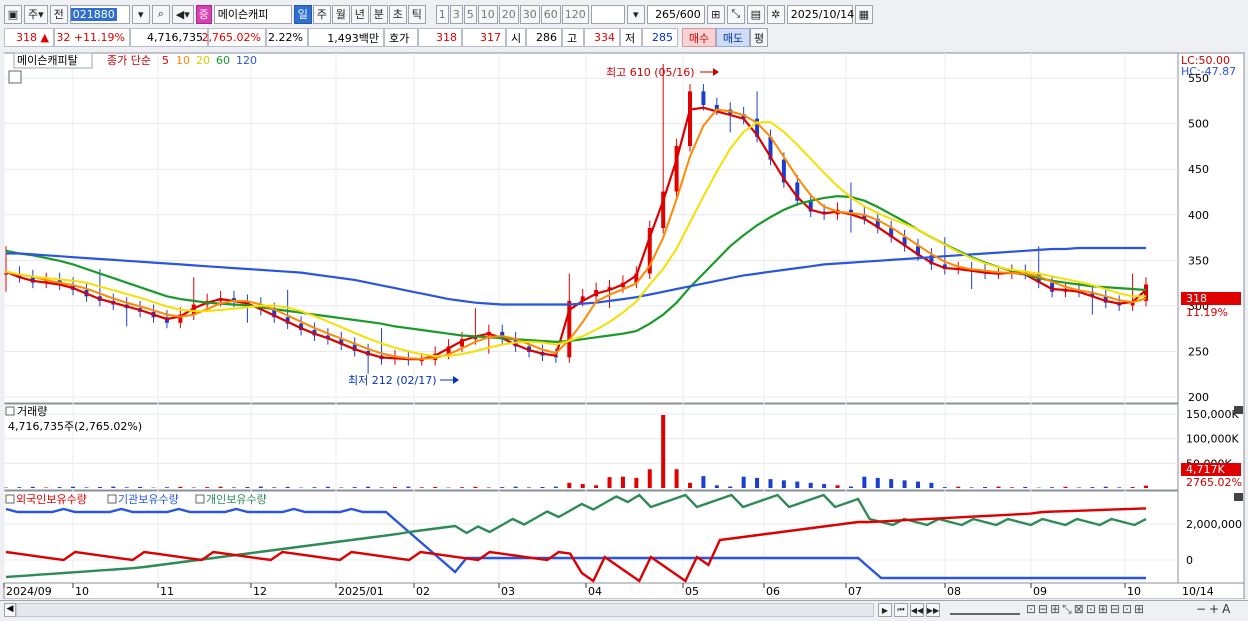 The width and height of the screenshot is (1248, 621). Describe the element at coordinates (508, 14) in the screenshot. I see `interval-tab-20: 20` at that location.